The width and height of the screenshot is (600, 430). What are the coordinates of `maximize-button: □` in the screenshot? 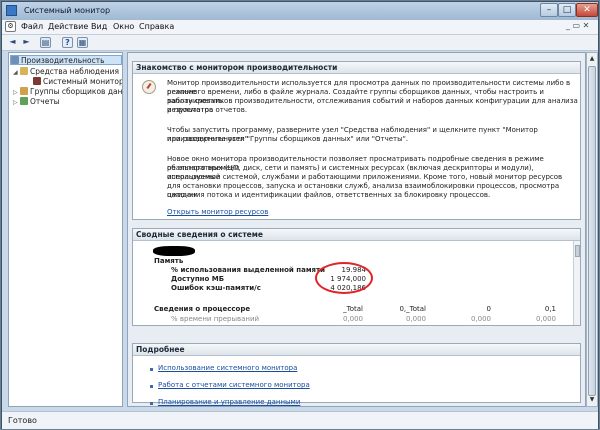 It's located at (567, 10).